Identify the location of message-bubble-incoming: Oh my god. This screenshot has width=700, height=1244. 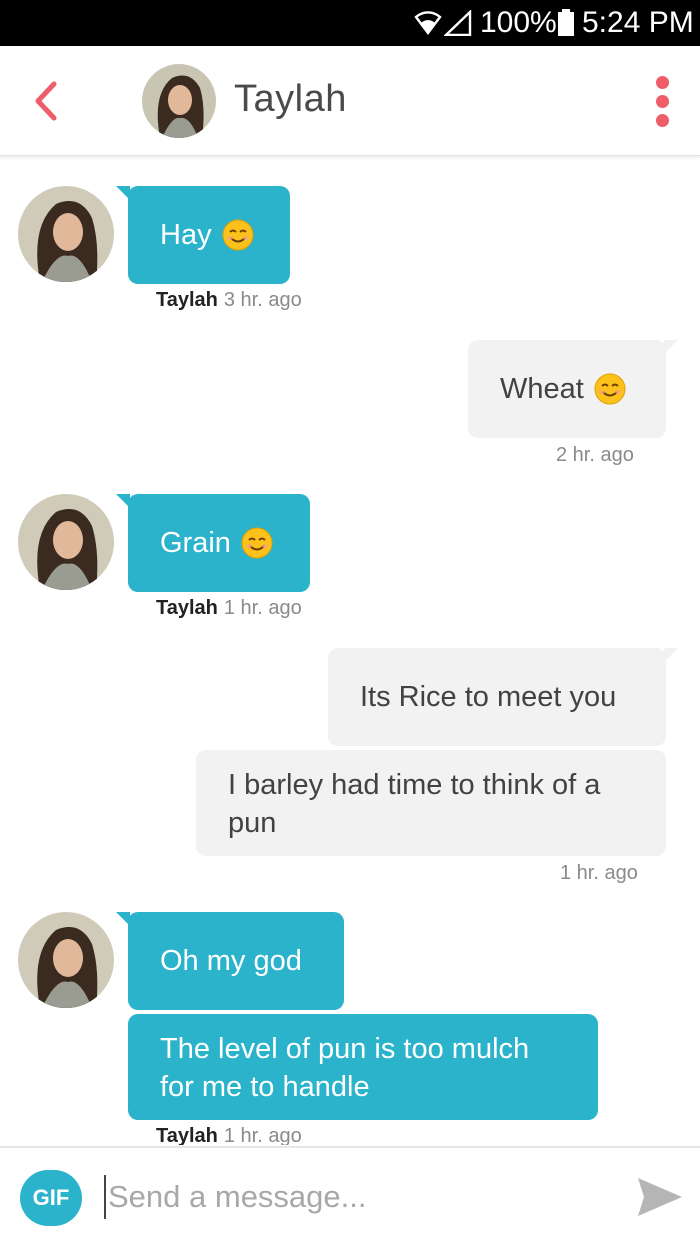
(236, 961).